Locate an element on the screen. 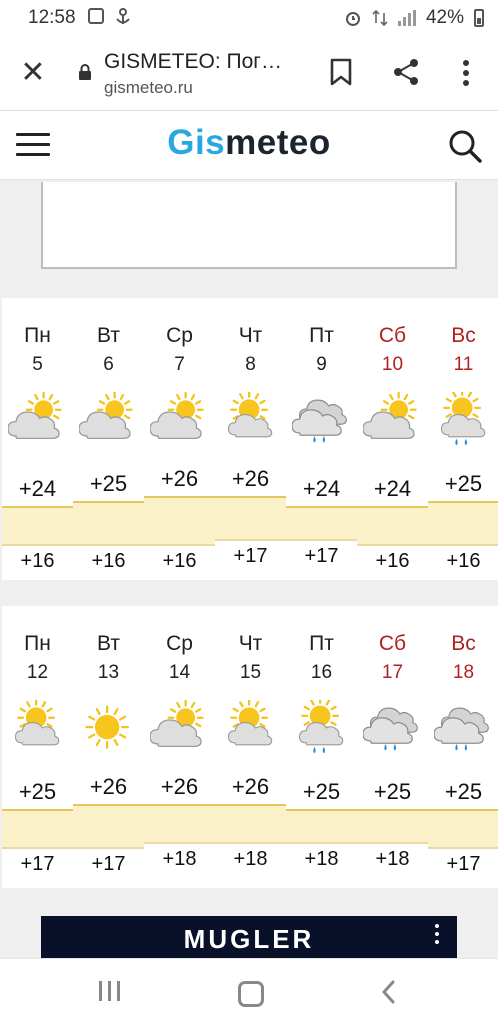  day-date: 10 is located at coordinates (392, 364).